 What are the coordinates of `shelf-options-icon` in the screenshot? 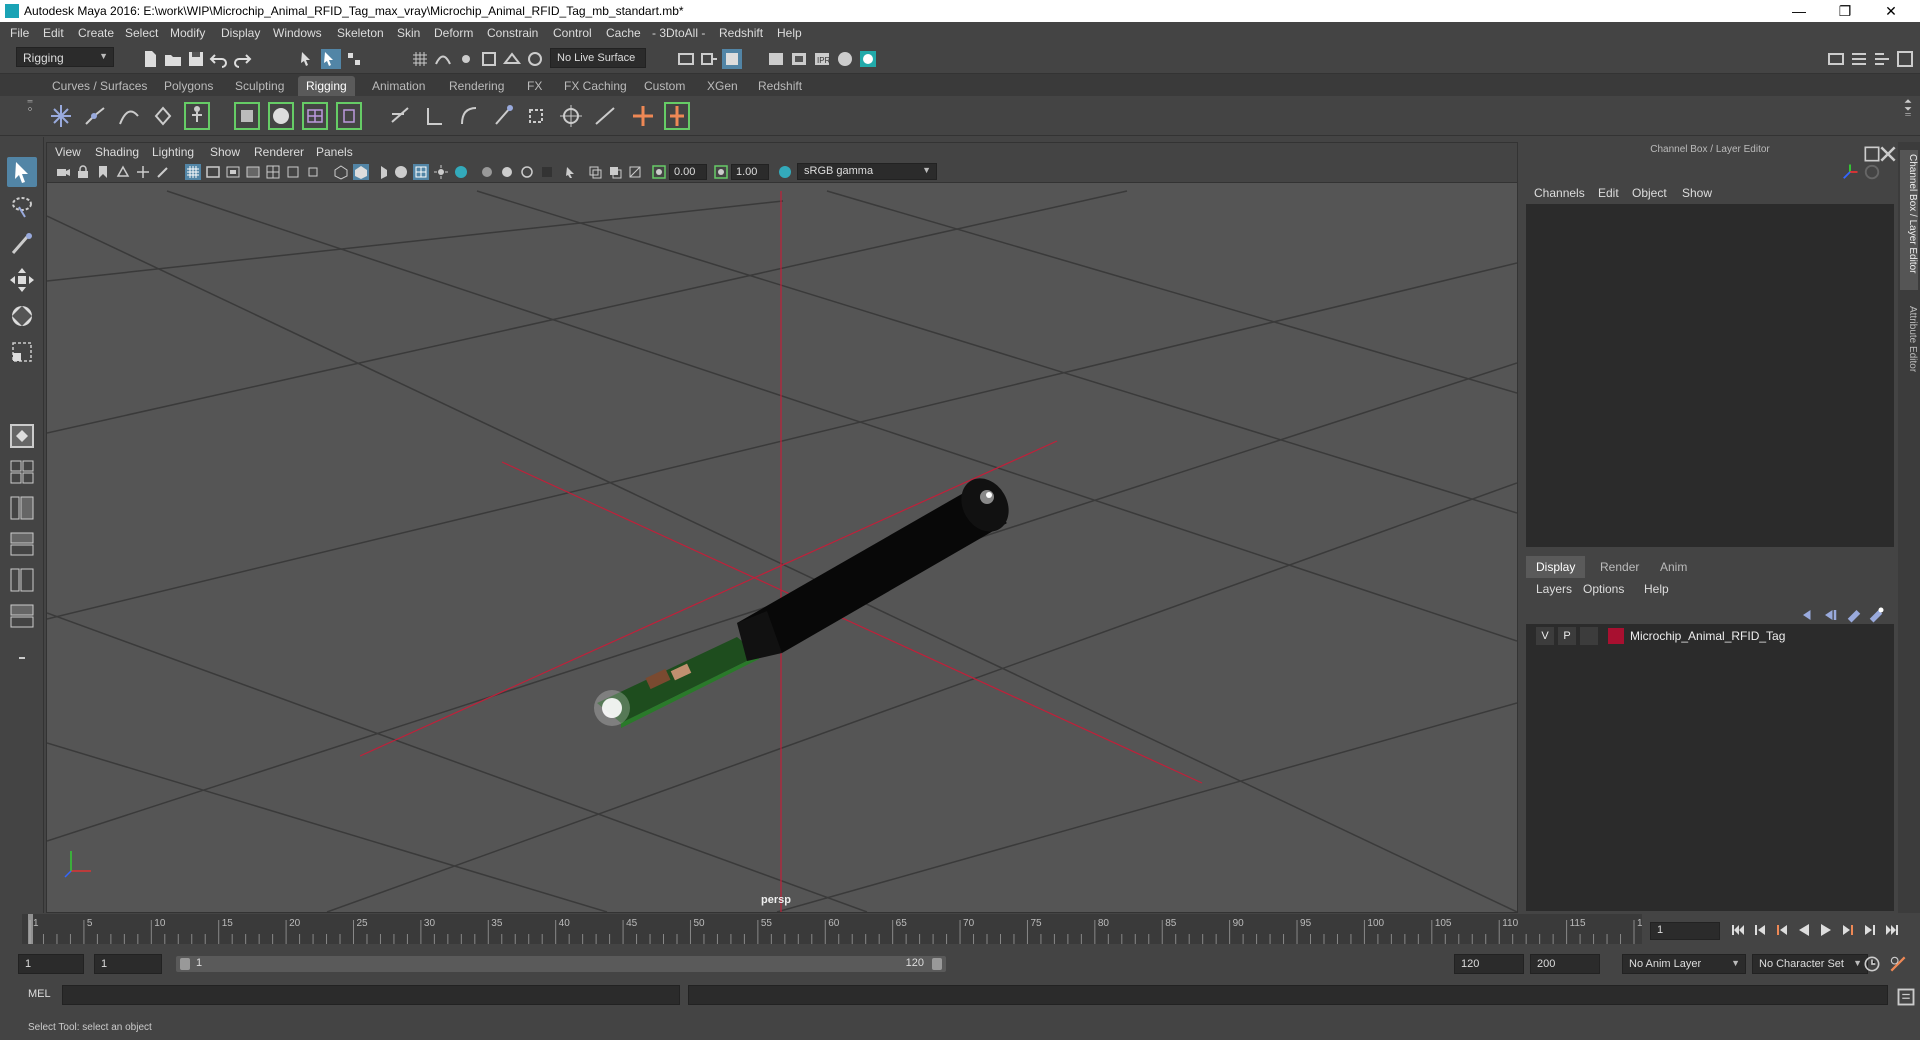 It's located at (28, 116).